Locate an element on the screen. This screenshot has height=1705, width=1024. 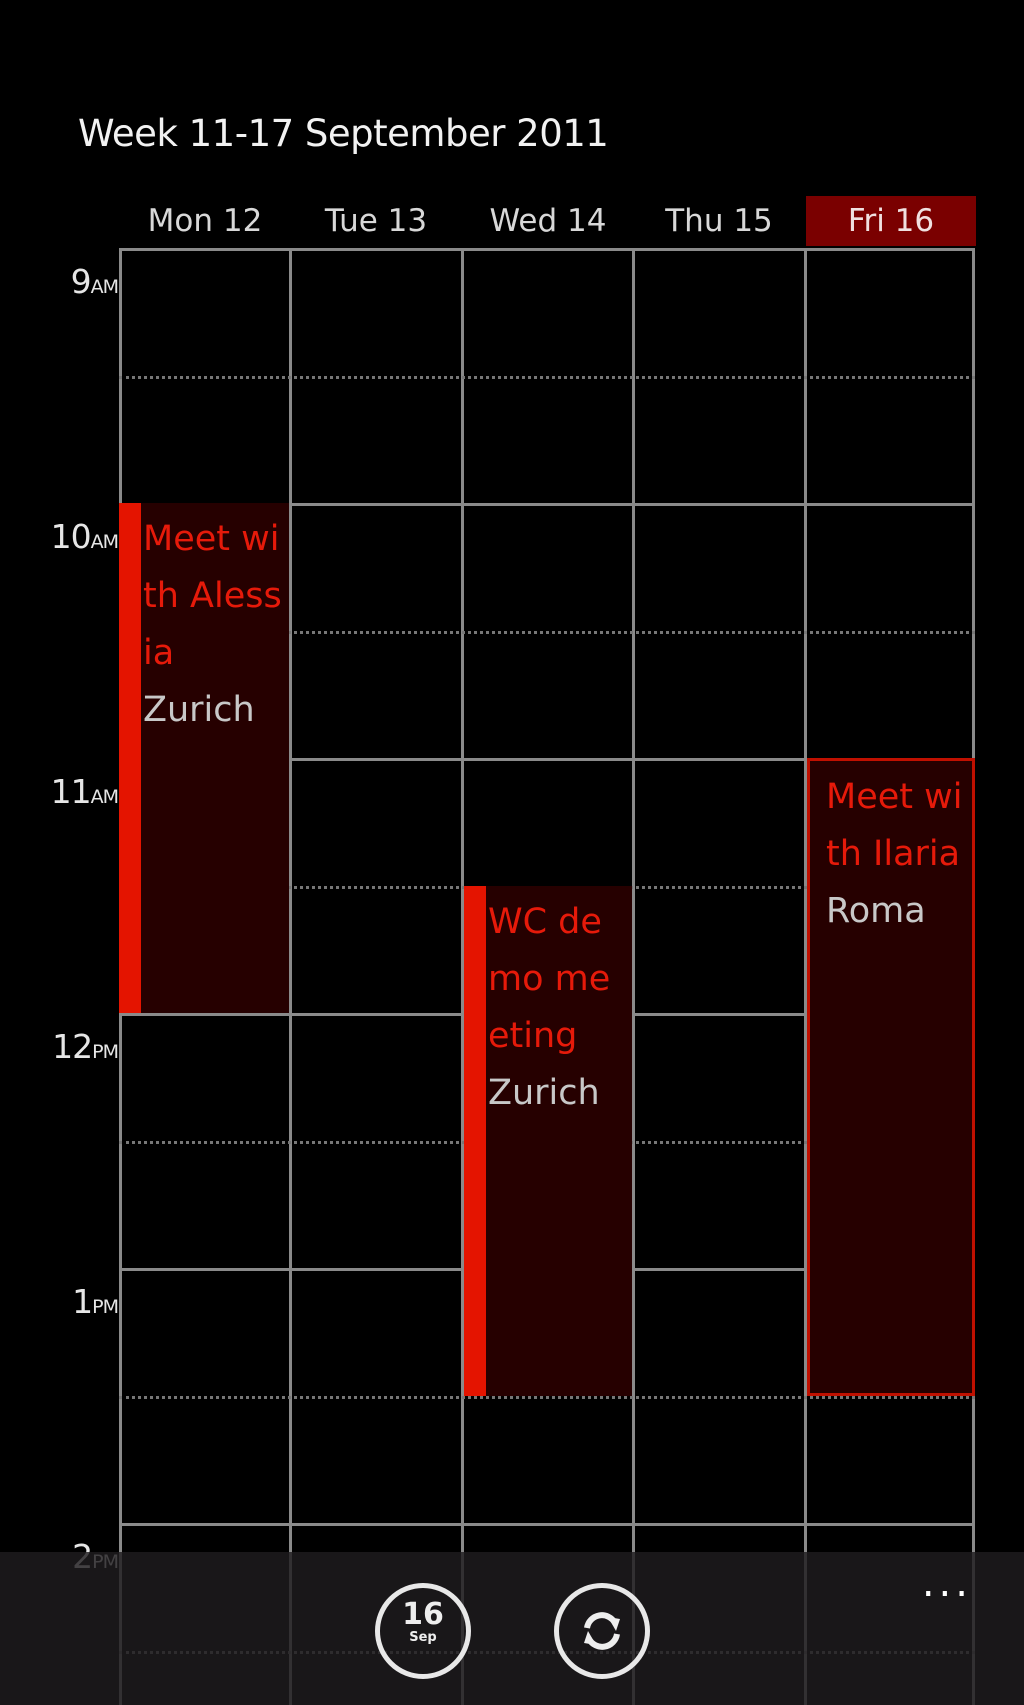
hour-label-1pm: 1PM is located at coordinates (95, 1301).